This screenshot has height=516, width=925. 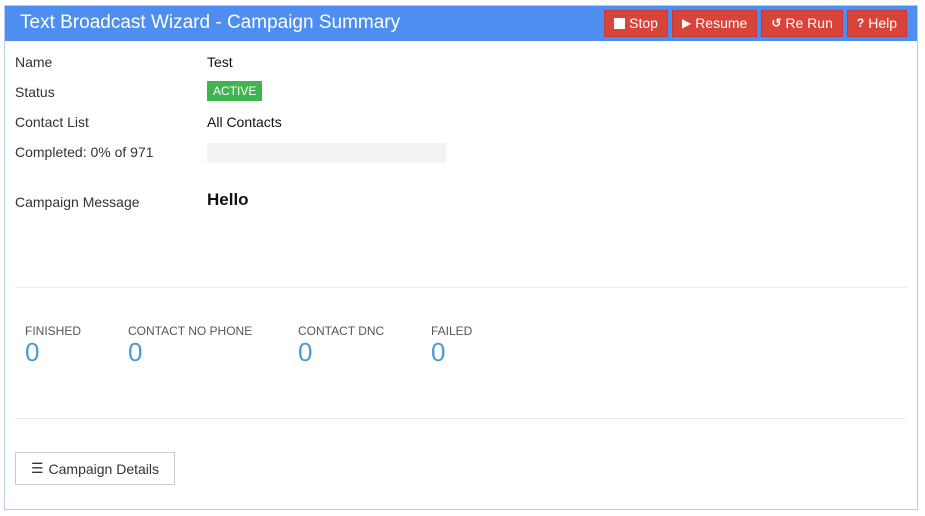 What do you see at coordinates (451, 345) in the screenshot?
I see `stat-failed: FAILED 0` at bounding box center [451, 345].